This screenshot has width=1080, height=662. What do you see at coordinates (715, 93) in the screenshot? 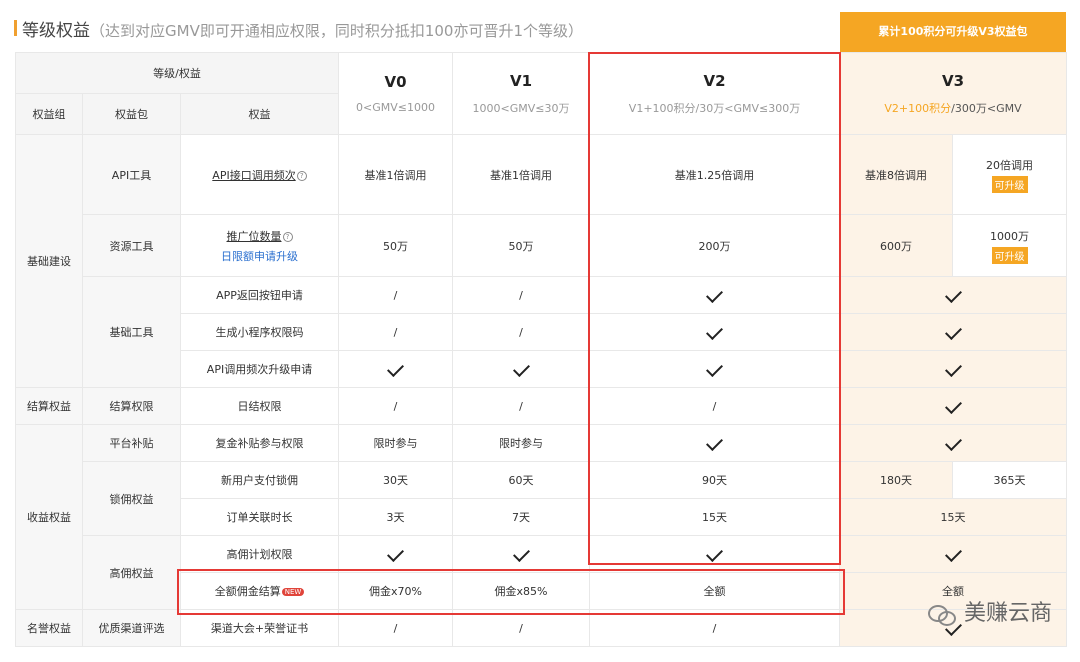
I see `level-v2-header: V2 V1+100积分/30万<GMV≤300万` at bounding box center [715, 93].